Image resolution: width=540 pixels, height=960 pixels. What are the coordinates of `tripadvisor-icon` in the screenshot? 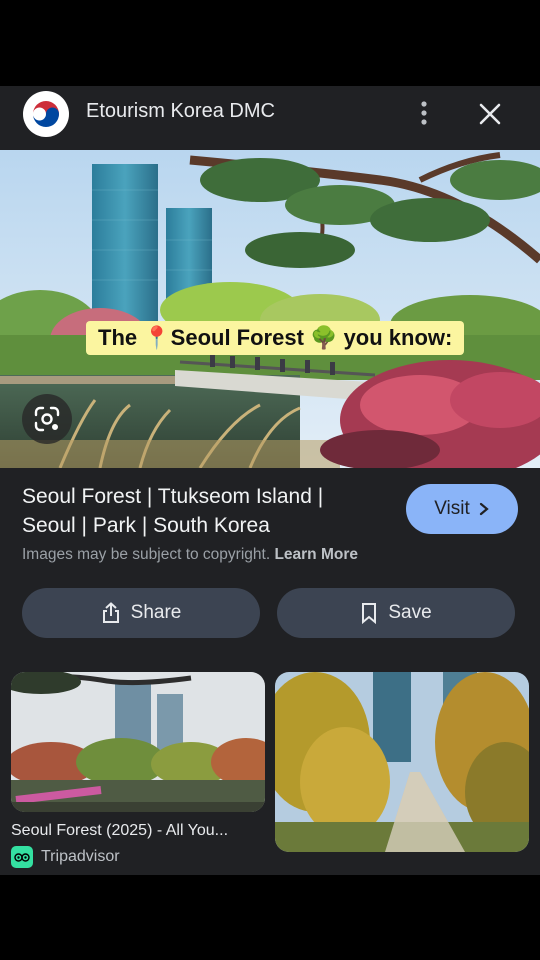 It's located at (22, 857).